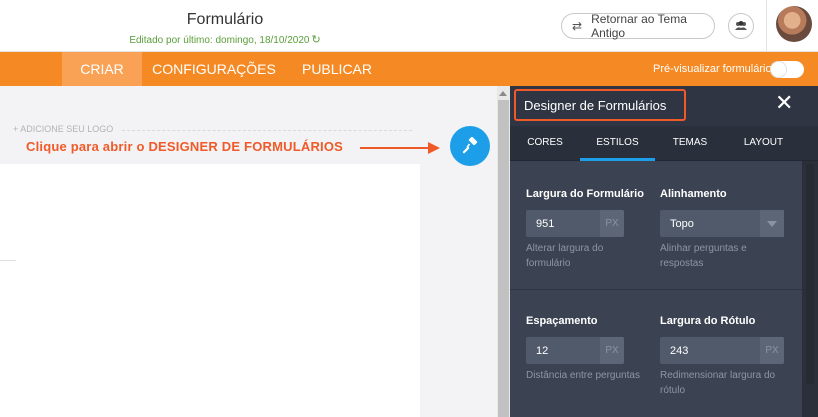 This screenshot has width=818, height=417. Describe the element at coordinates (784, 103) in the screenshot. I see `close-icon: ✕` at that location.